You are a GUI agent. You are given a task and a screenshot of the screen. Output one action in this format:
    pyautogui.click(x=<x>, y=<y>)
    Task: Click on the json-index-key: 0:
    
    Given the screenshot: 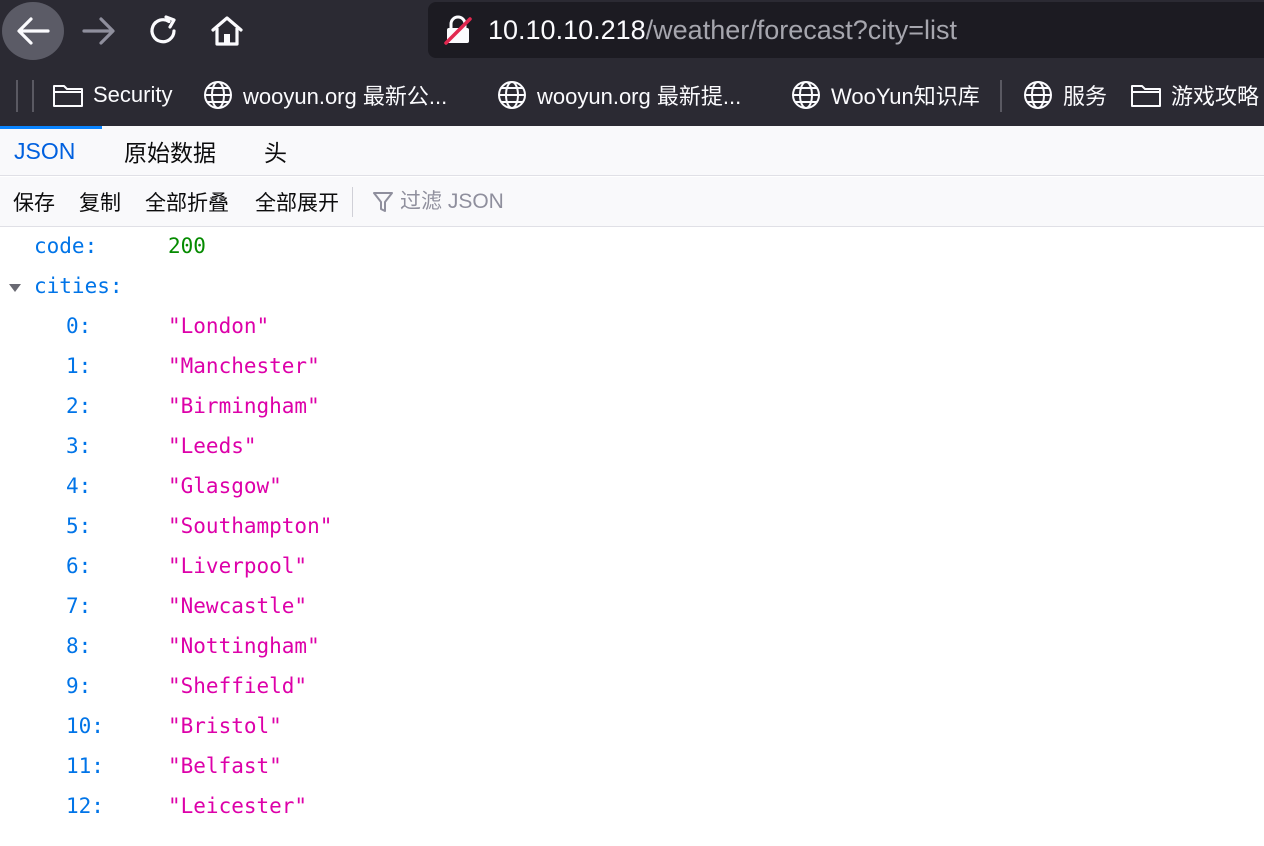 What is the action you would take?
    pyautogui.click(x=79, y=326)
    